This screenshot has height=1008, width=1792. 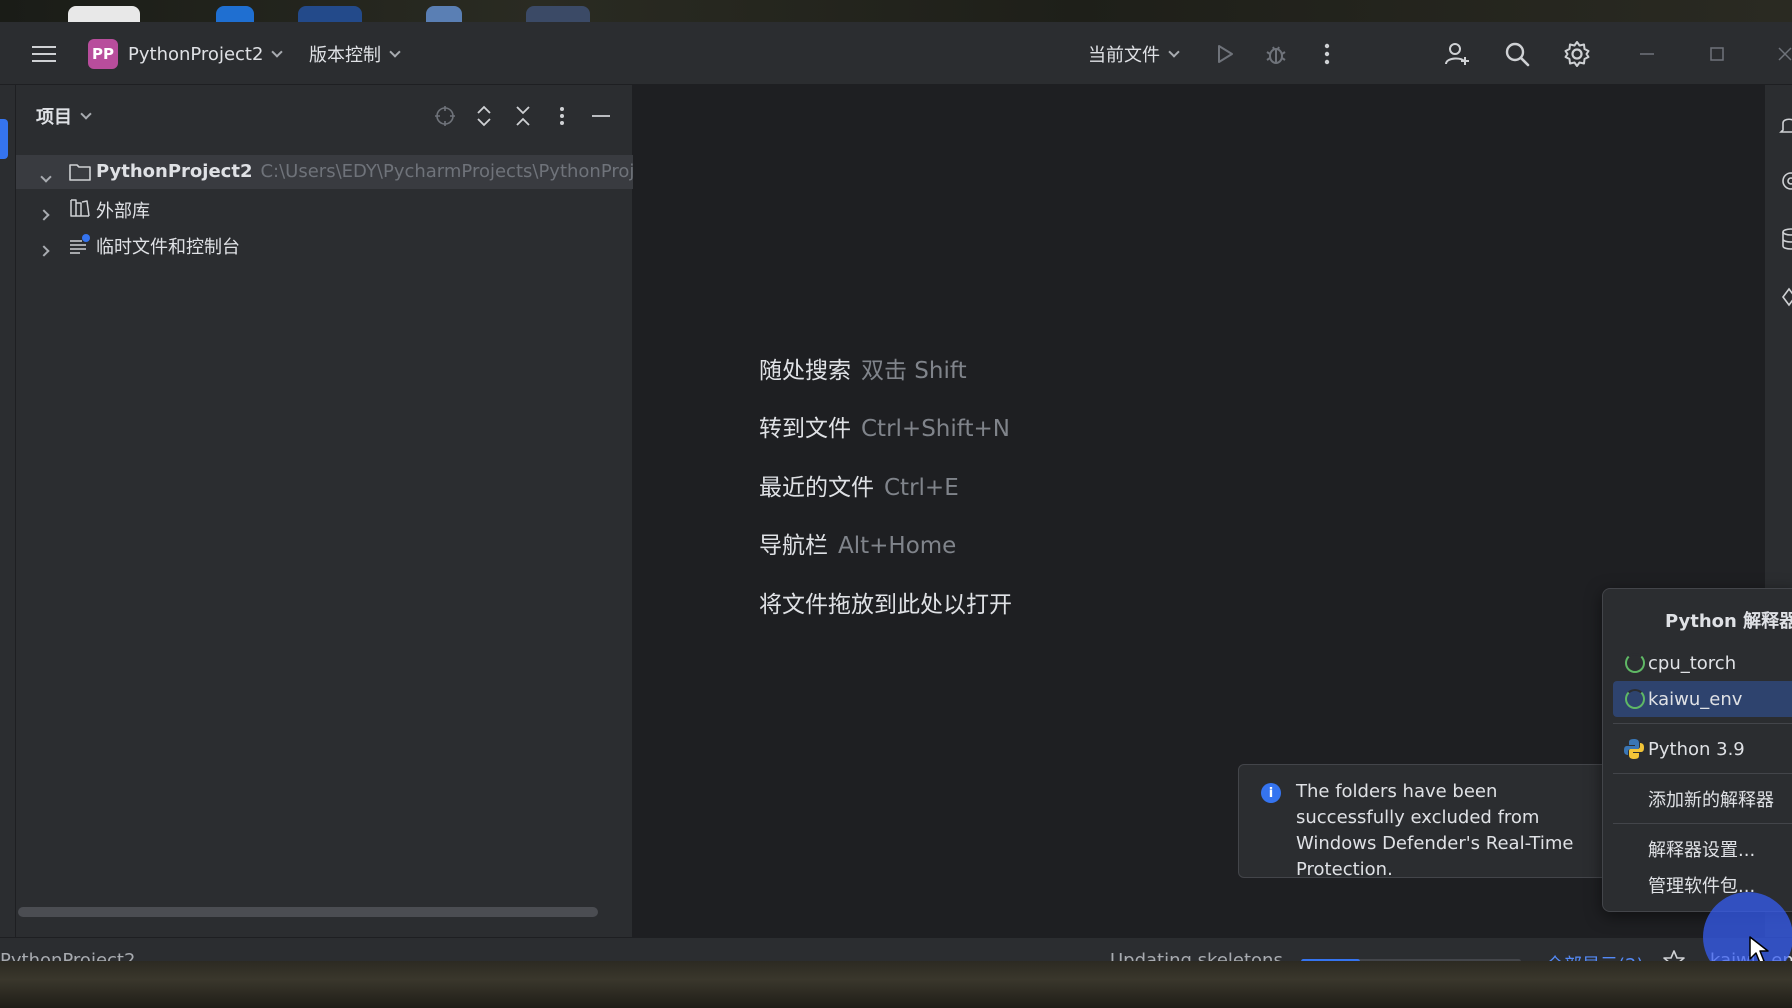 I want to click on horizontal-scrollbar, so click(x=308, y=912).